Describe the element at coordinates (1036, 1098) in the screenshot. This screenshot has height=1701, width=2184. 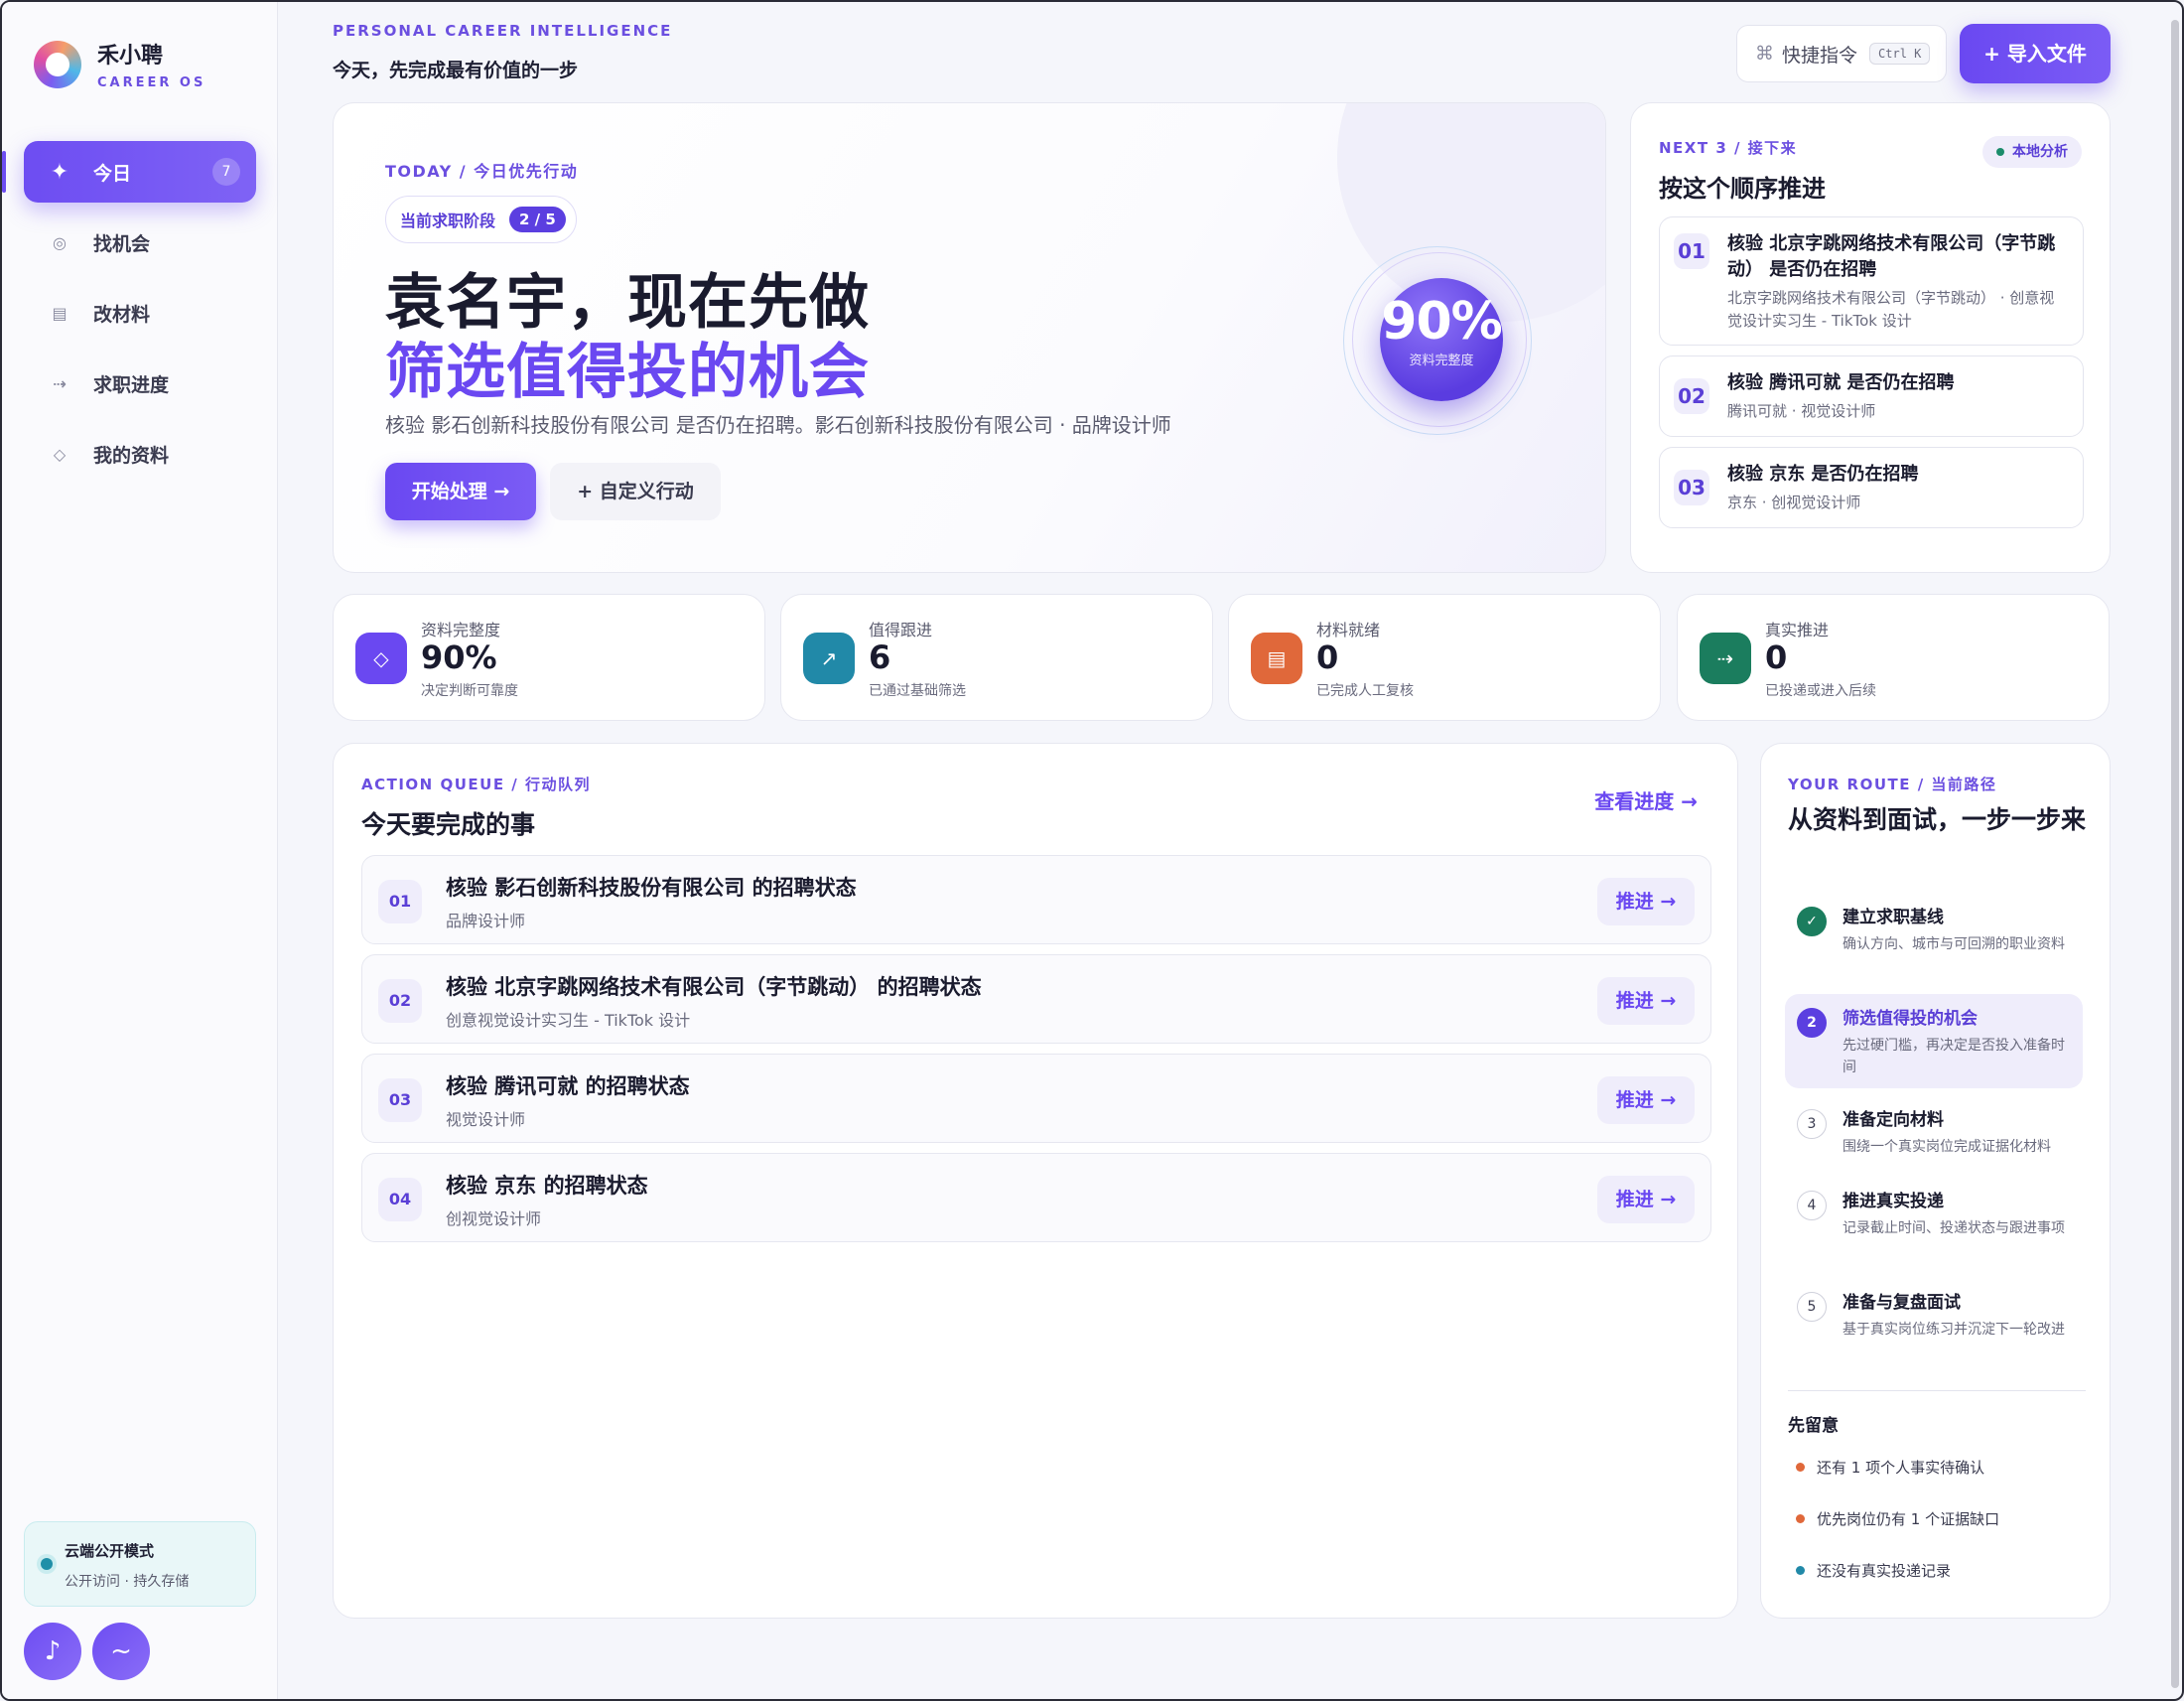
I see `queue-item: 03 核验 腾讯可就 的招聘状态 视觉设计师 推进 →` at that location.